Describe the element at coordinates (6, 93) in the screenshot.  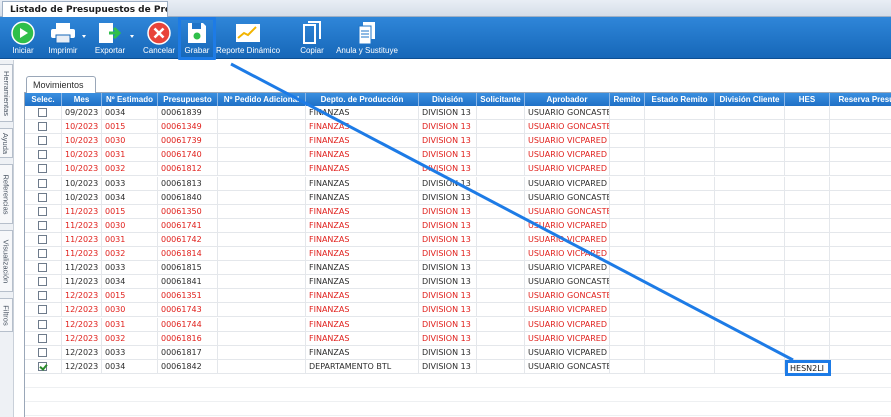
I see `side-tab-herramientas: Herramientas` at that location.